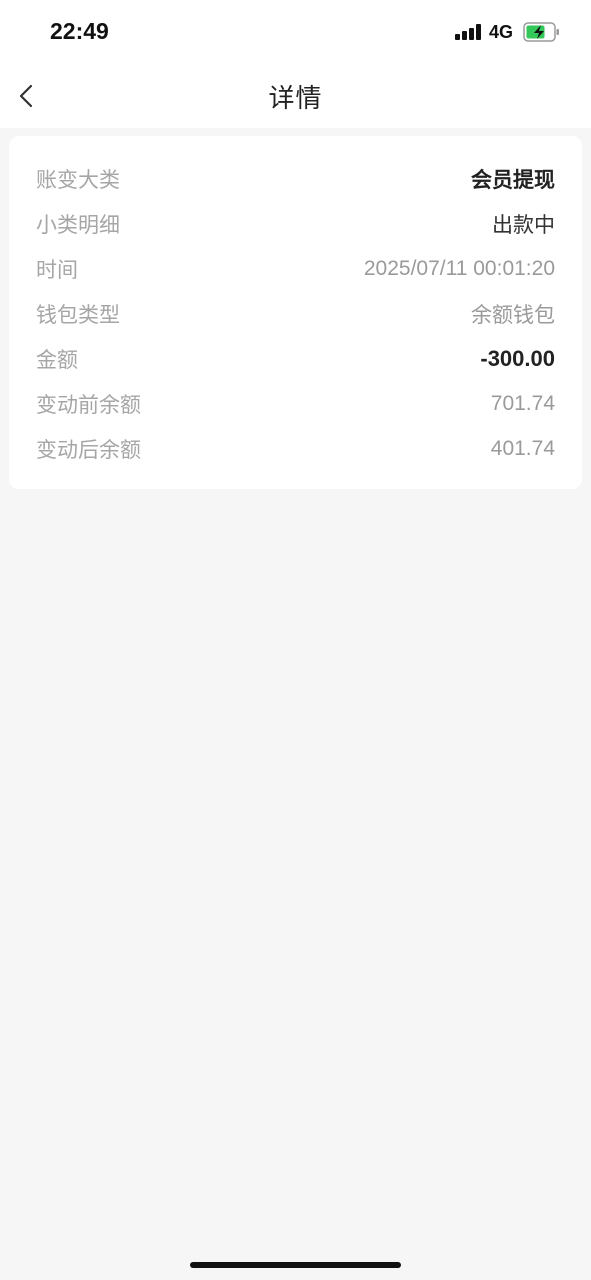 The height and width of the screenshot is (1280, 591). What do you see at coordinates (523, 224) in the screenshot?
I see `row-value: 出款中` at bounding box center [523, 224].